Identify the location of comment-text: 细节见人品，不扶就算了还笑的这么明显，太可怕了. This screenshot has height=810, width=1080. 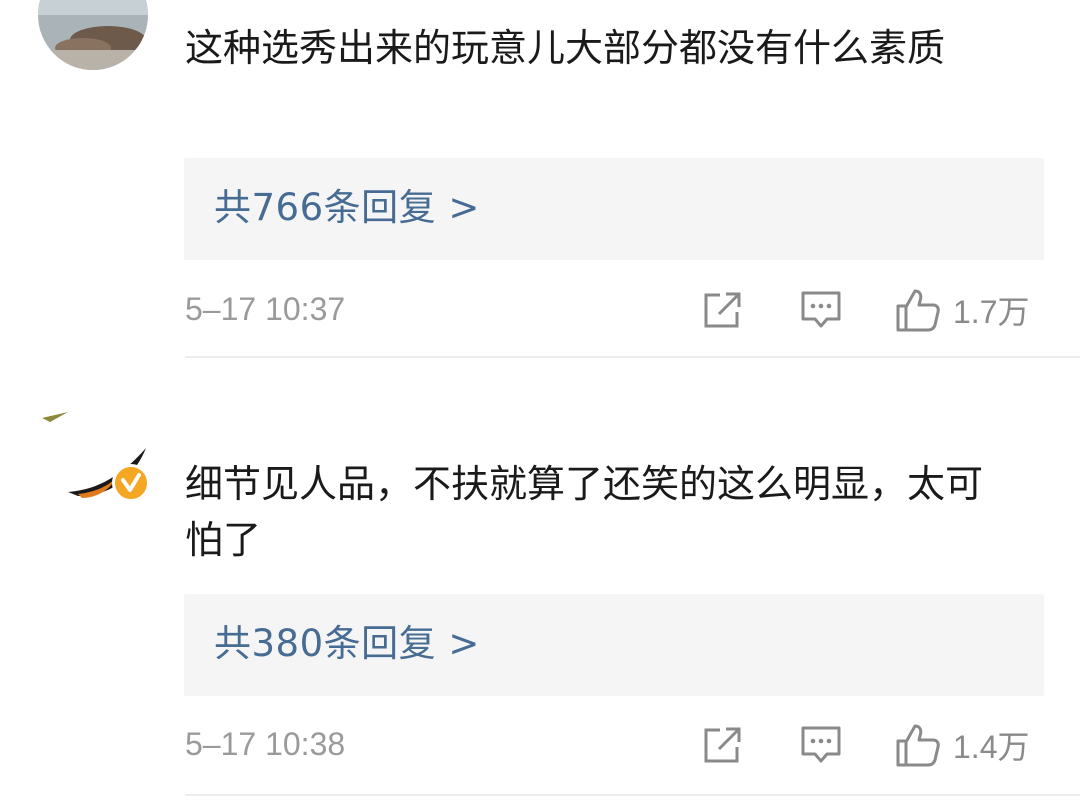
(584, 512).